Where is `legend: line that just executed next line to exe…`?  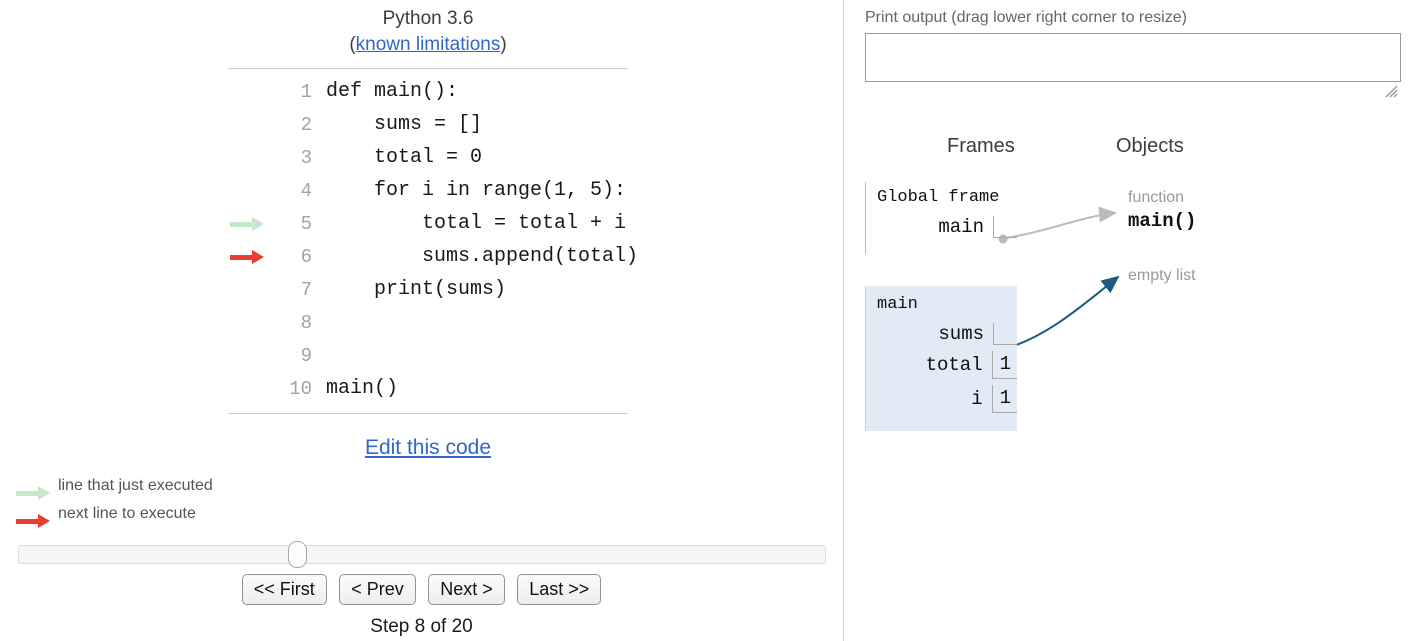
legend: line that just executed next line to exe… is located at coordinates (113, 500).